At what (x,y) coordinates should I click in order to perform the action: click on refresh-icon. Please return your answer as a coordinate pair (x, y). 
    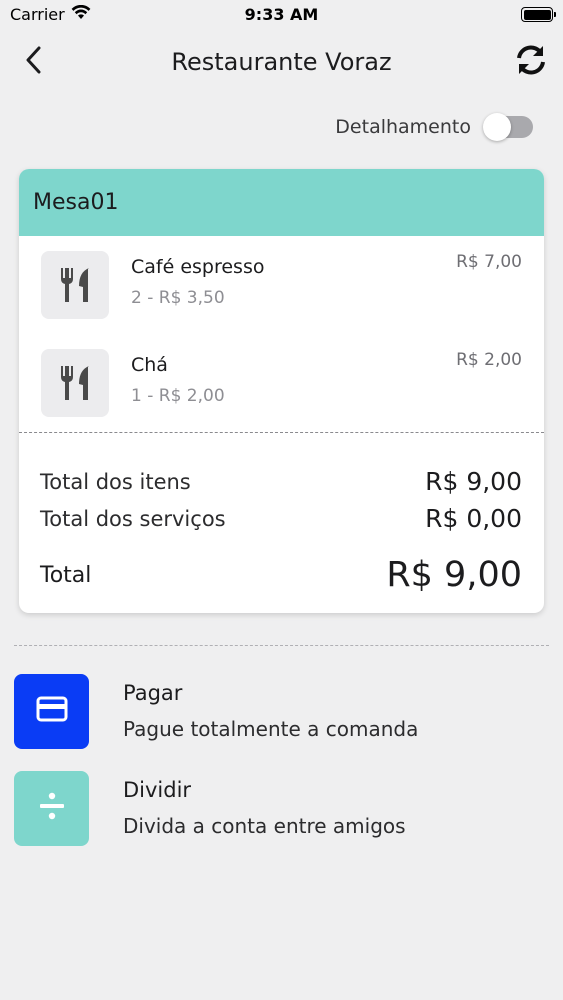
    Looking at the image, I should click on (531, 62).